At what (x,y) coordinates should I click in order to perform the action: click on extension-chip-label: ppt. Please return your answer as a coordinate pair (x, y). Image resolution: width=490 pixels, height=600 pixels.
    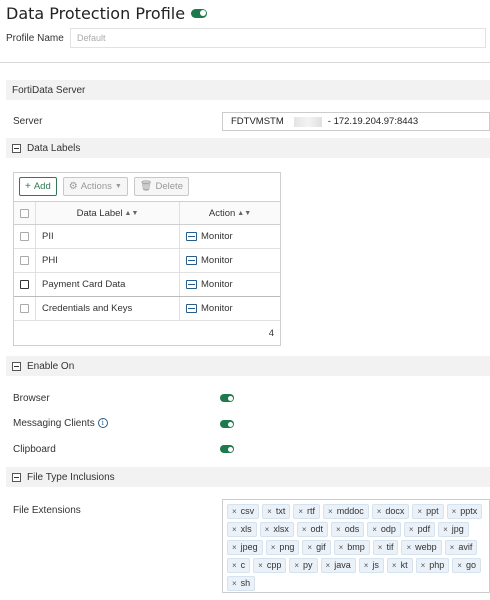
    Looking at the image, I should click on (432, 511).